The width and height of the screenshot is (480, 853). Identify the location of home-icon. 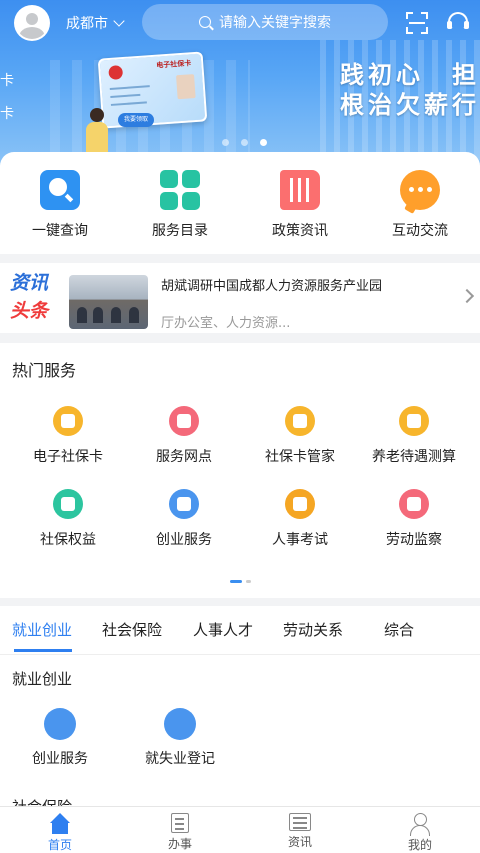
(60, 823).